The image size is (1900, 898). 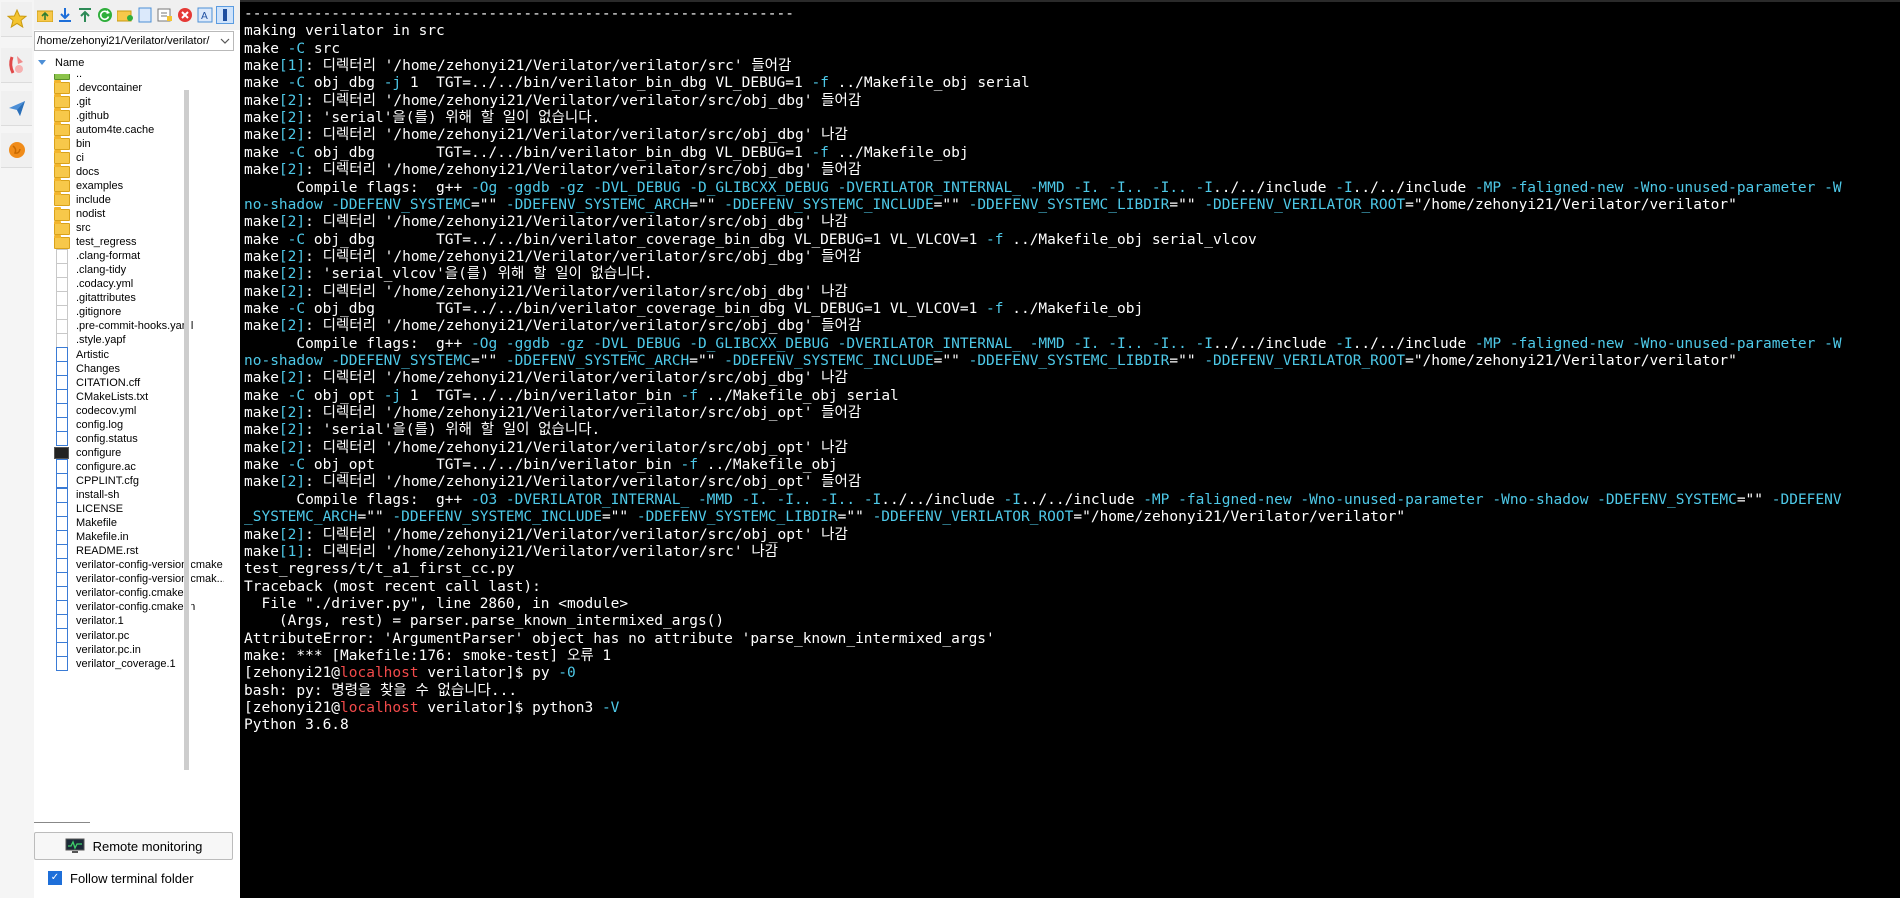 What do you see at coordinates (165, 15) in the screenshot?
I see `properties-icon` at bounding box center [165, 15].